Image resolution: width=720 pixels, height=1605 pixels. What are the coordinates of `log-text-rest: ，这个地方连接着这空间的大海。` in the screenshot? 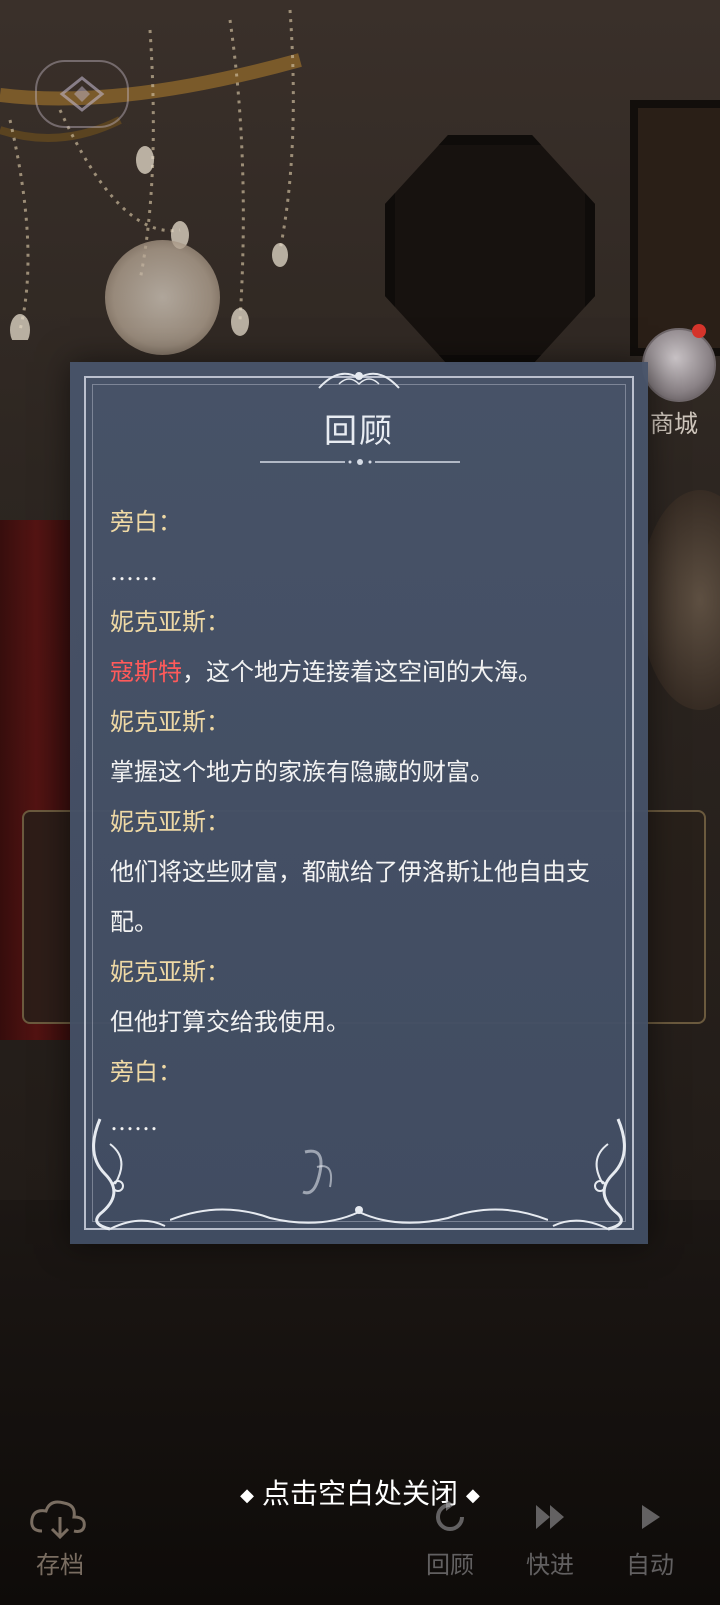 It's located at (362, 672).